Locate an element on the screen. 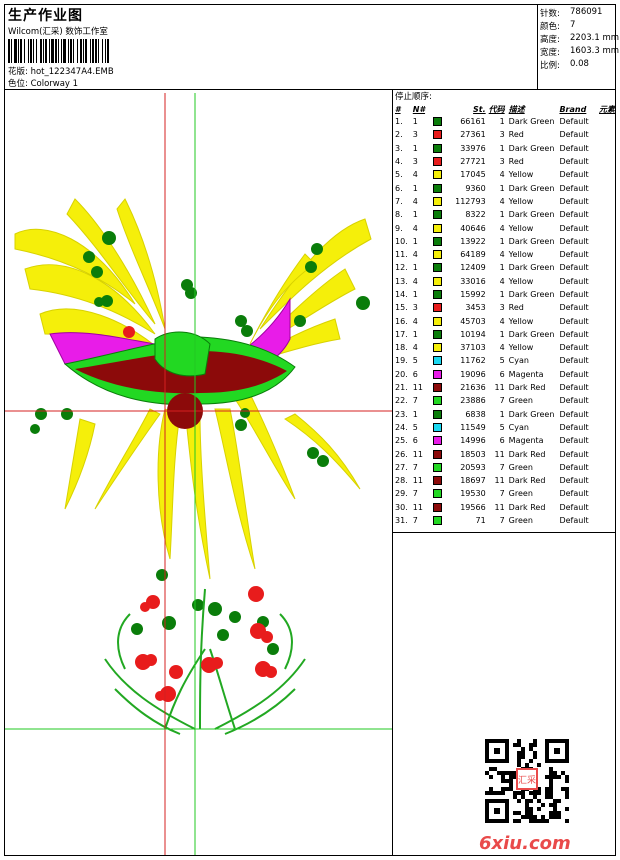  design-value: hot_122347A4.EMB is located at coordinates (72, 72).